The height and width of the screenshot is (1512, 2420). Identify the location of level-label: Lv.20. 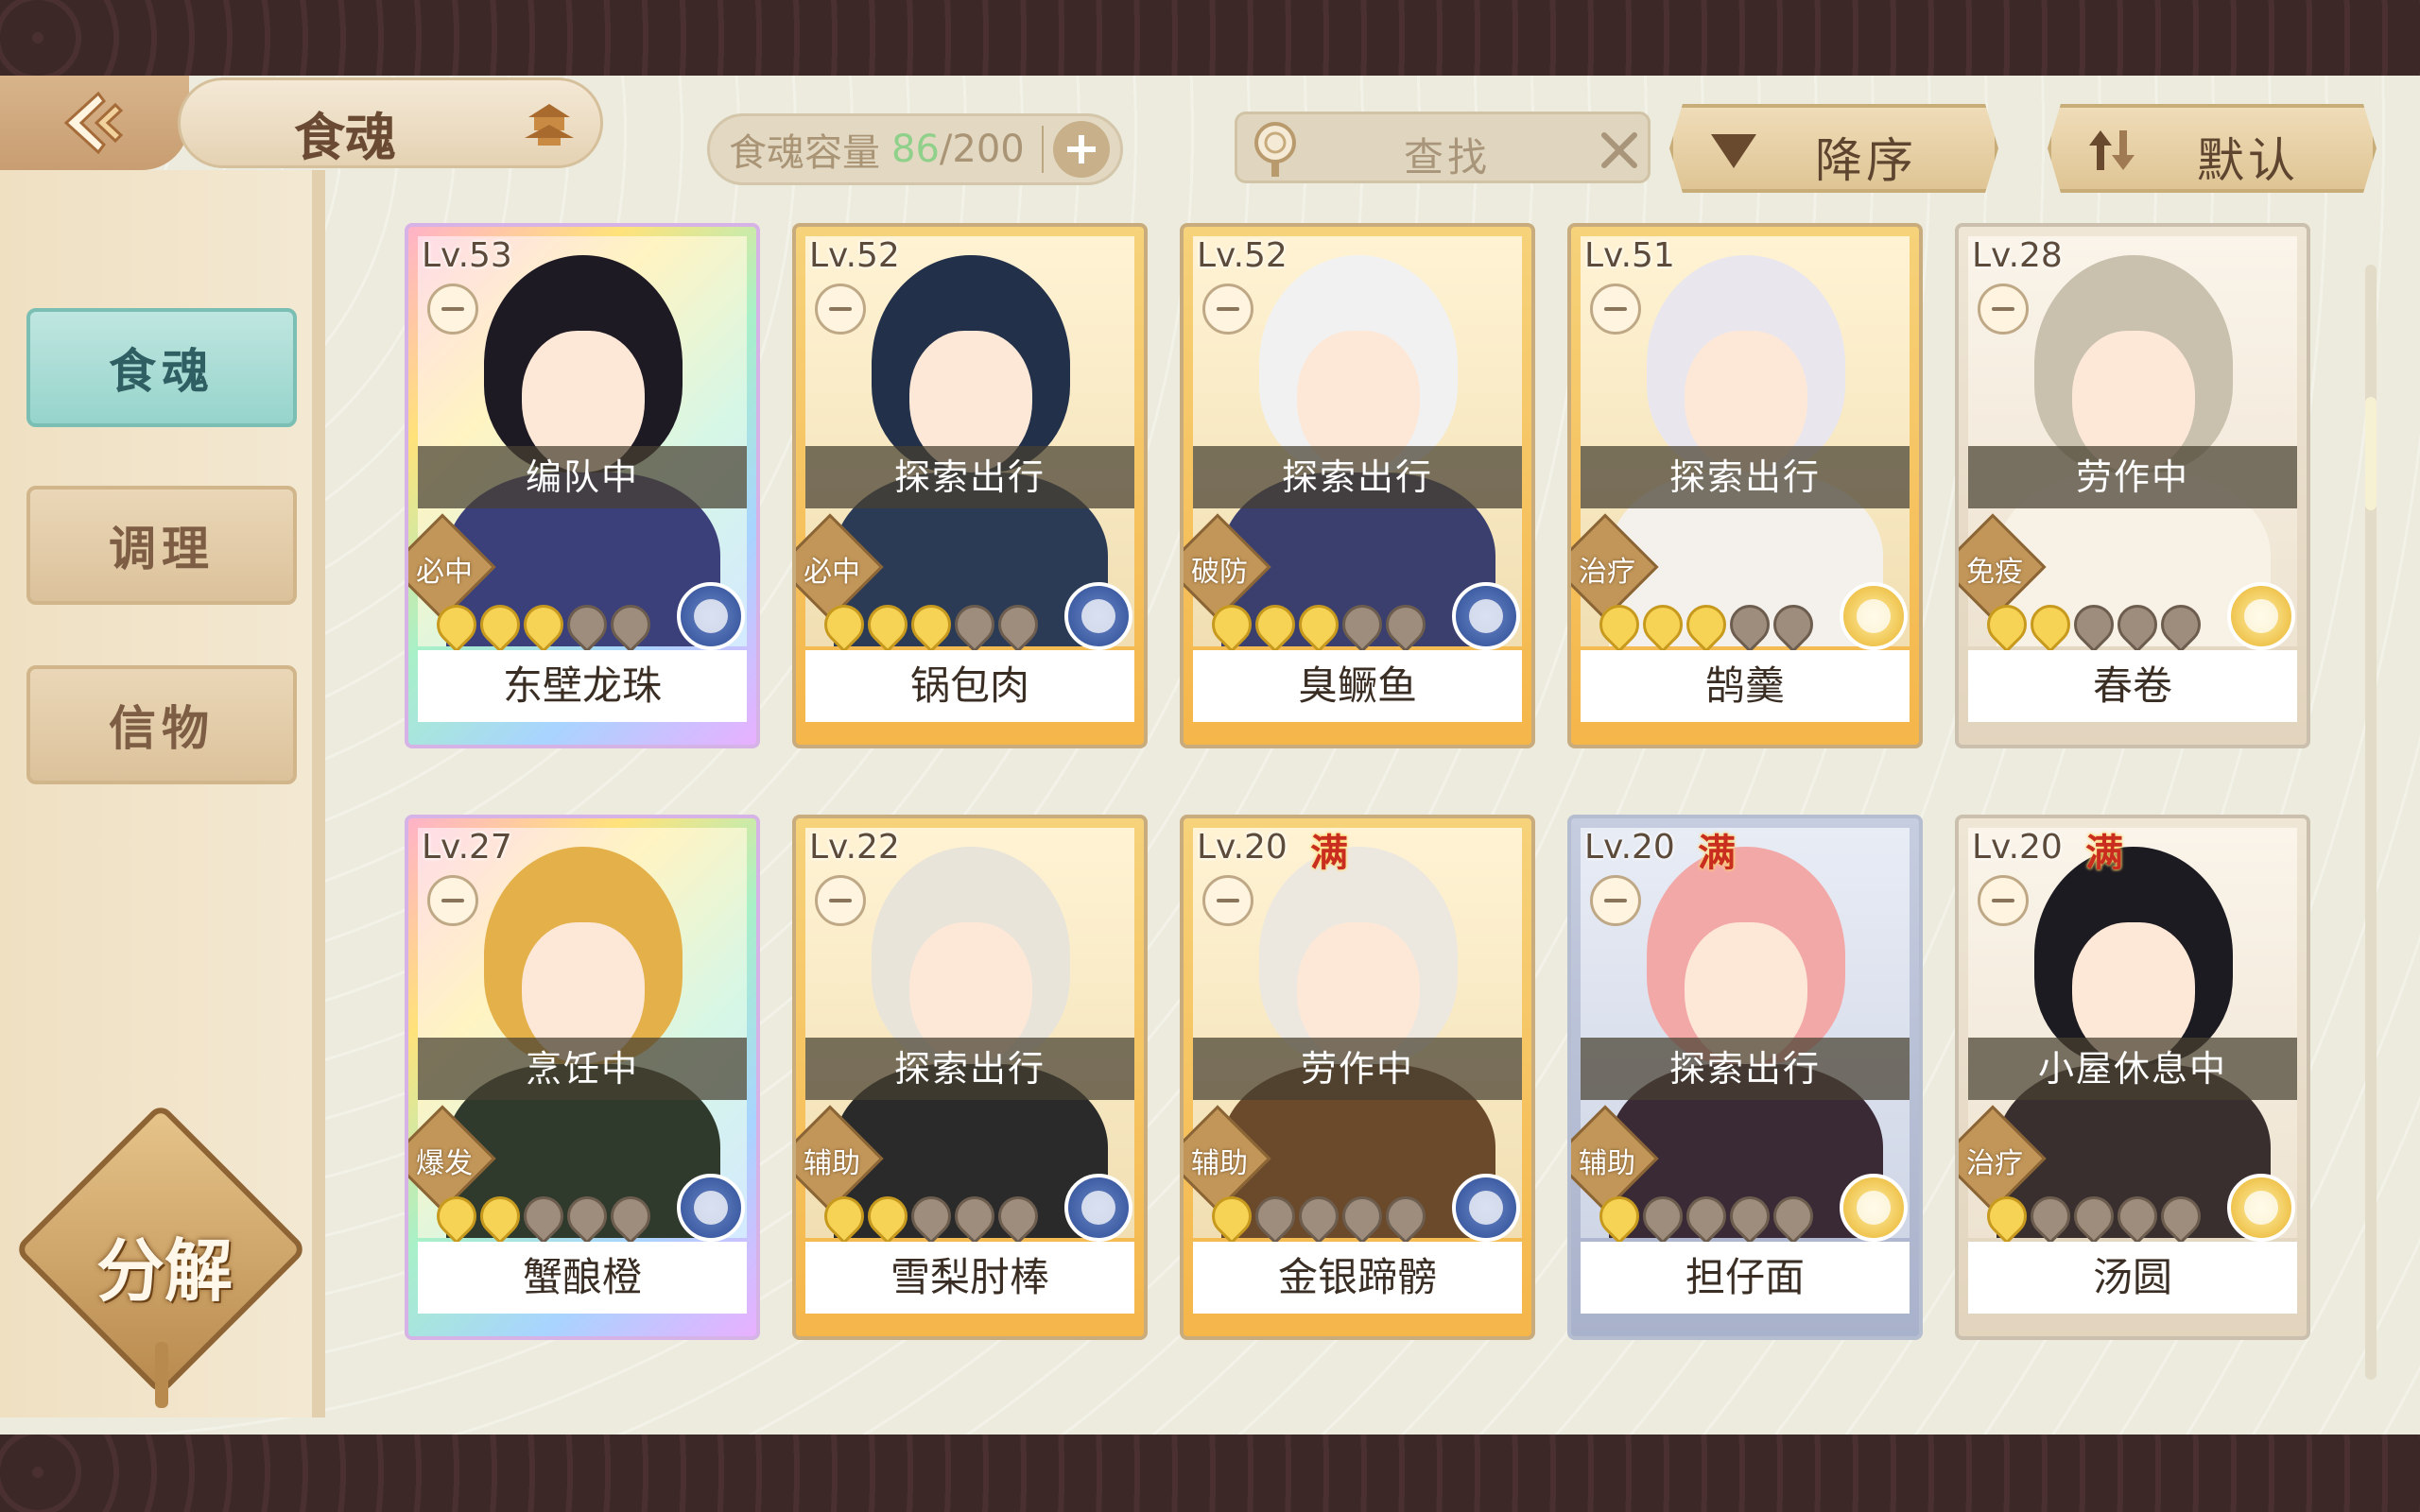
(2017, 847).